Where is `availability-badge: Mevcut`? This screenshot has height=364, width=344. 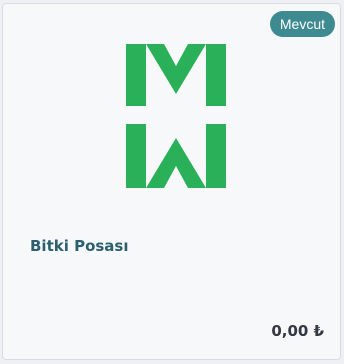
availability-badge: Mevcut is located at coordinates (302, 24).